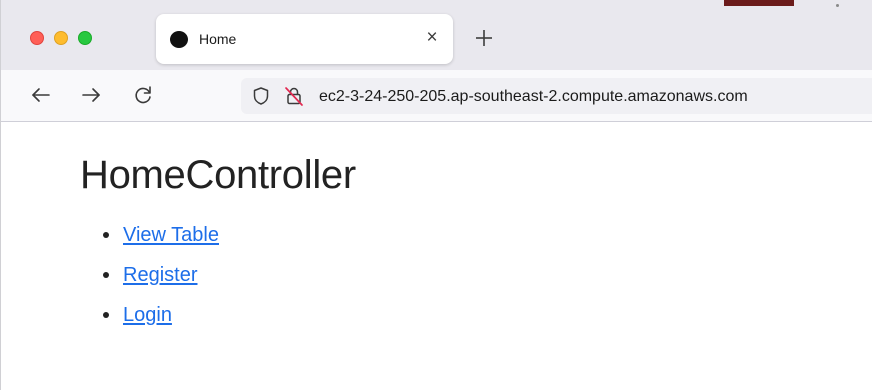 The width and height of the screenshot is (872, 390). I want to click on page-title: HomeController, so click(218, 175).